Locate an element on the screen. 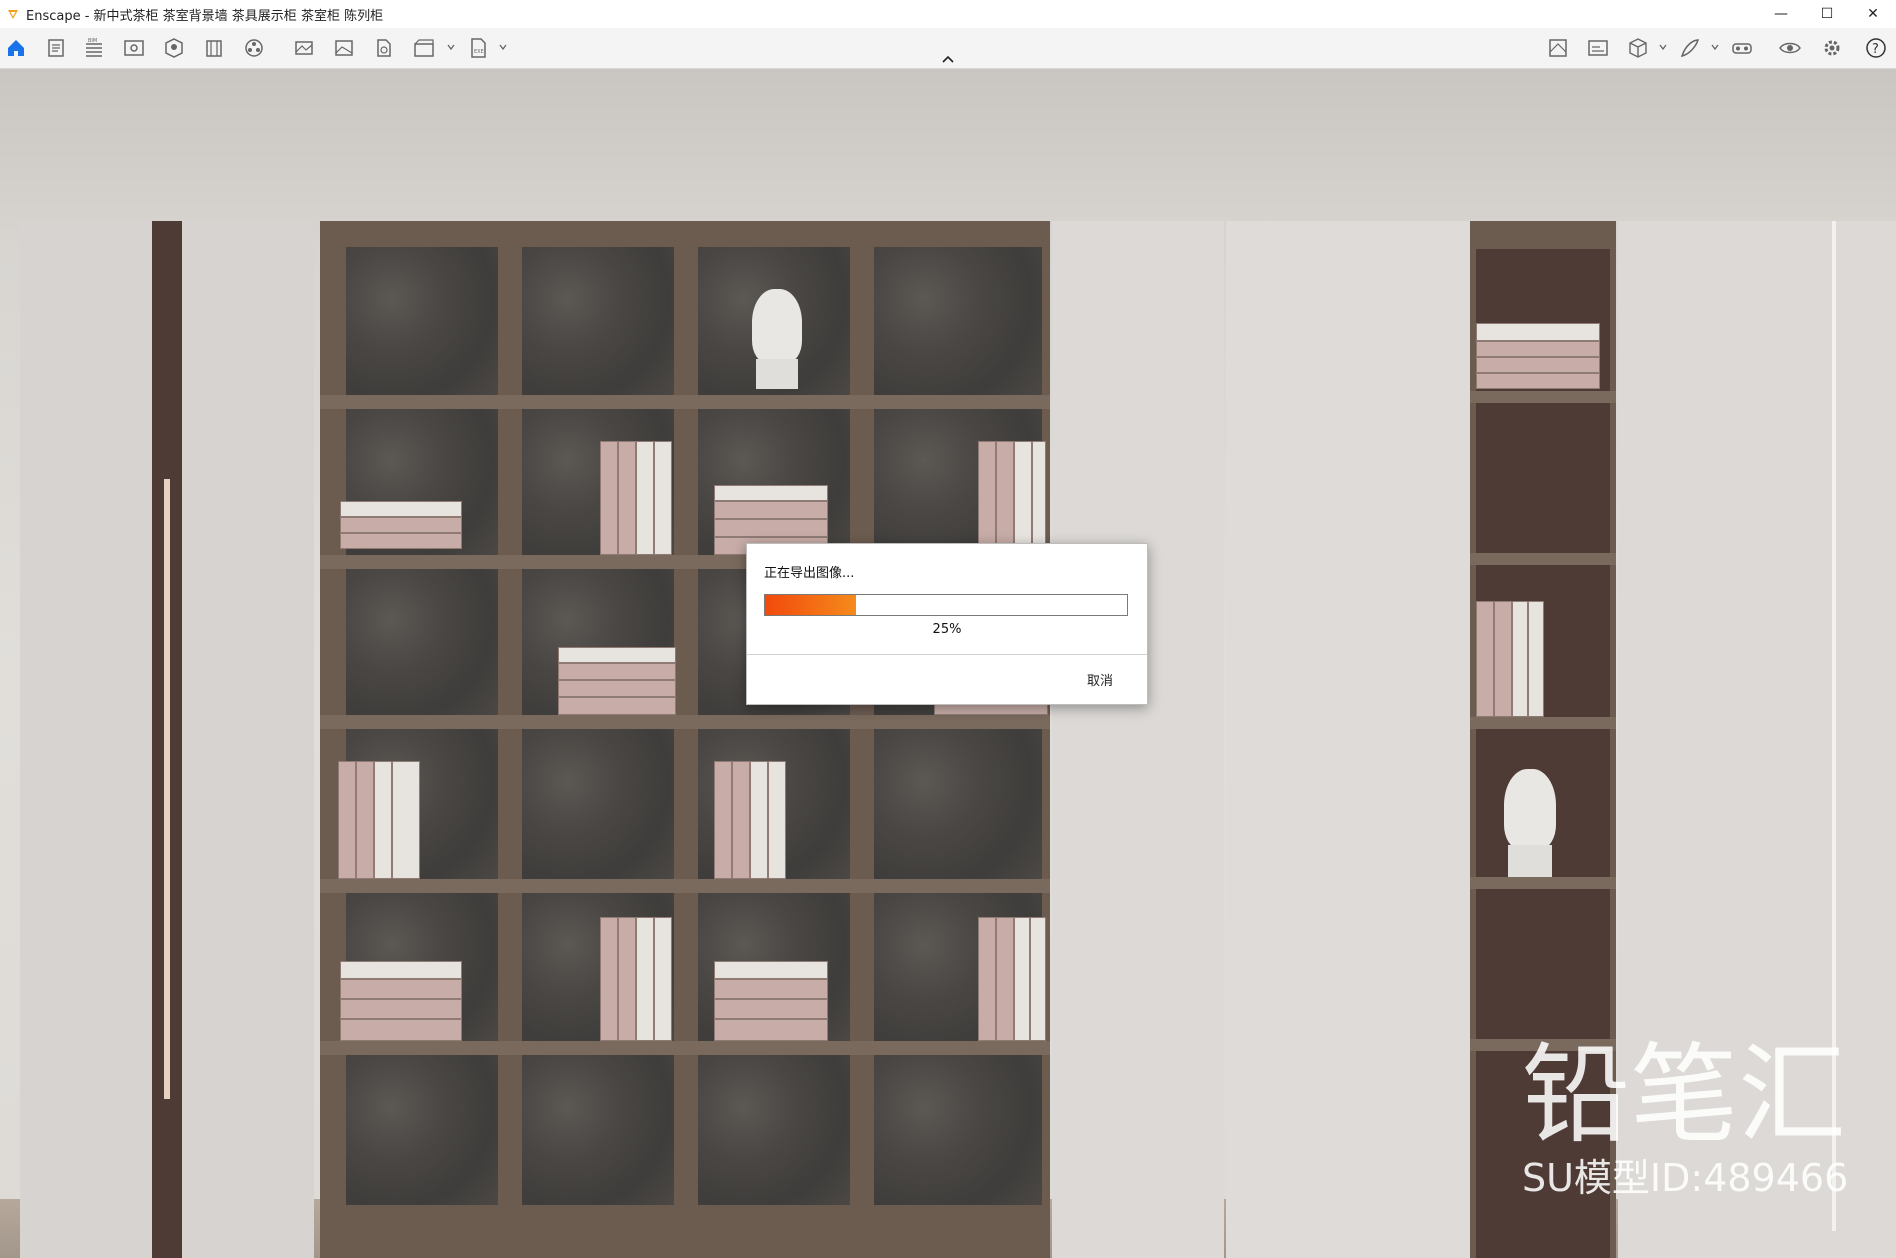 Image resolution: width=1896 pixels, height=1258 pixels. eye-icon is located at coordinates (1790, 48).